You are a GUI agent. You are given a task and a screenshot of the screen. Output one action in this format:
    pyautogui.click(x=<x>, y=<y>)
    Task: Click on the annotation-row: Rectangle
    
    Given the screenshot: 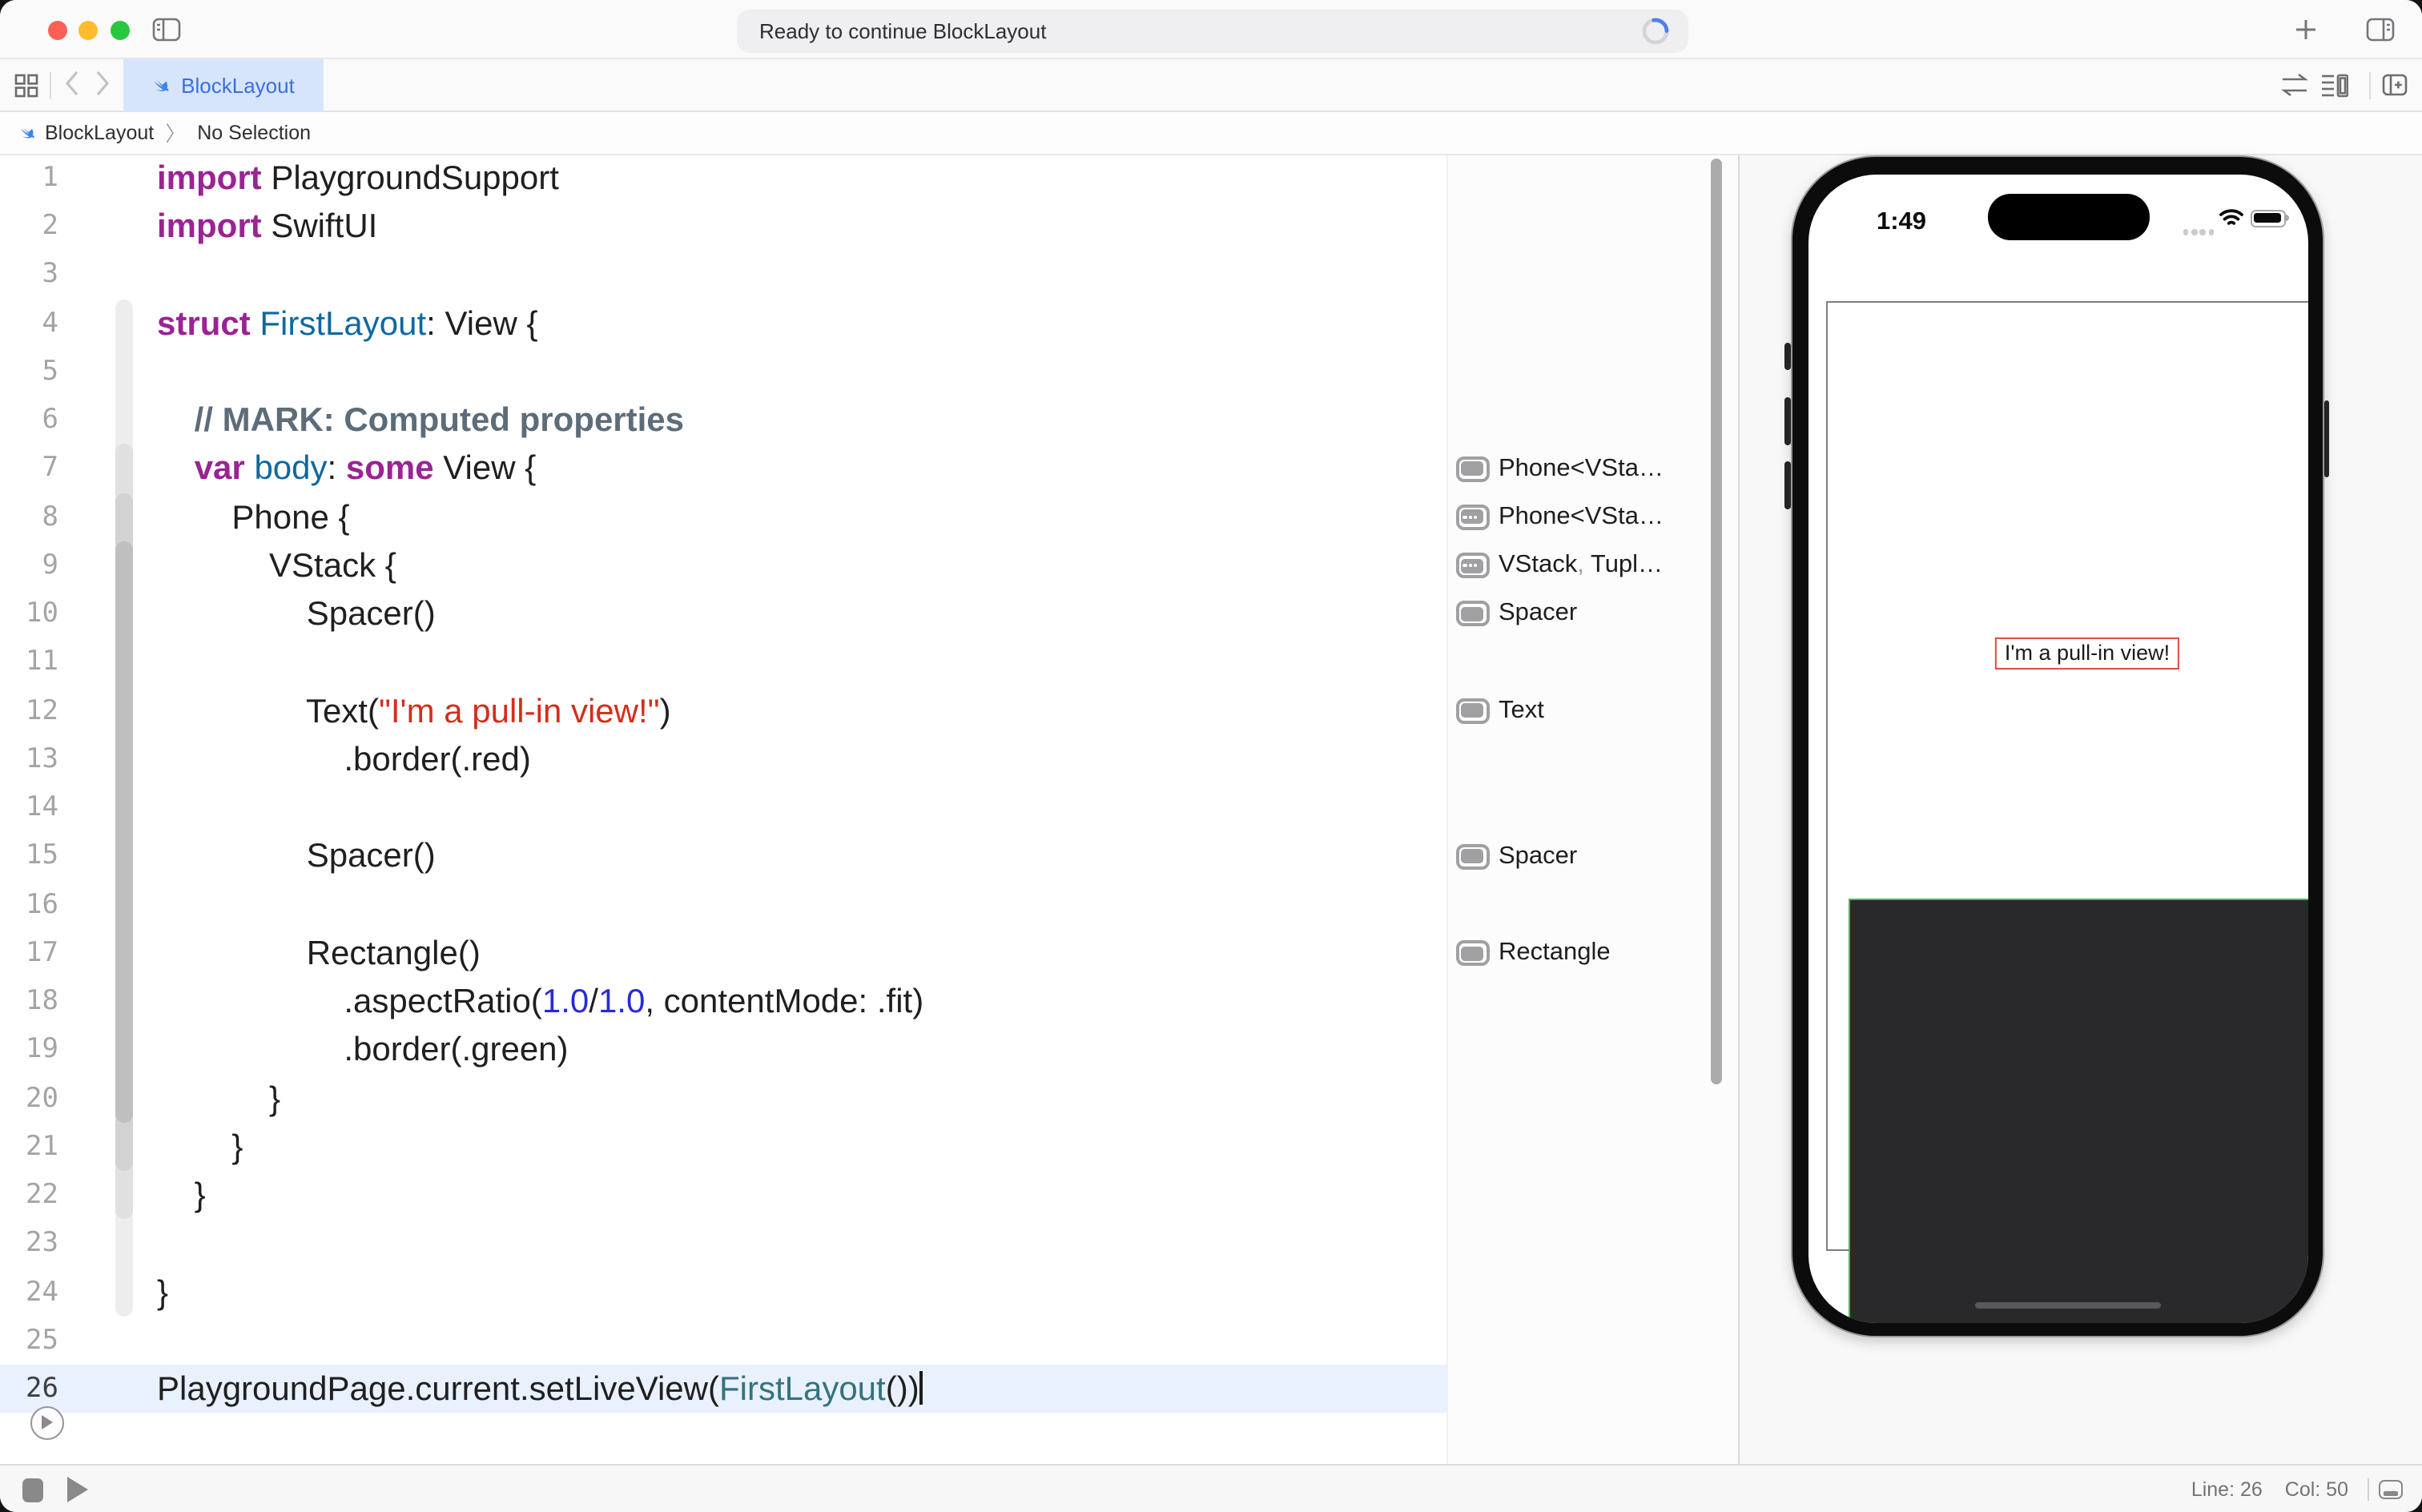 What is the action you would take?
    pyautogui.click(x=1529, y=953)
    